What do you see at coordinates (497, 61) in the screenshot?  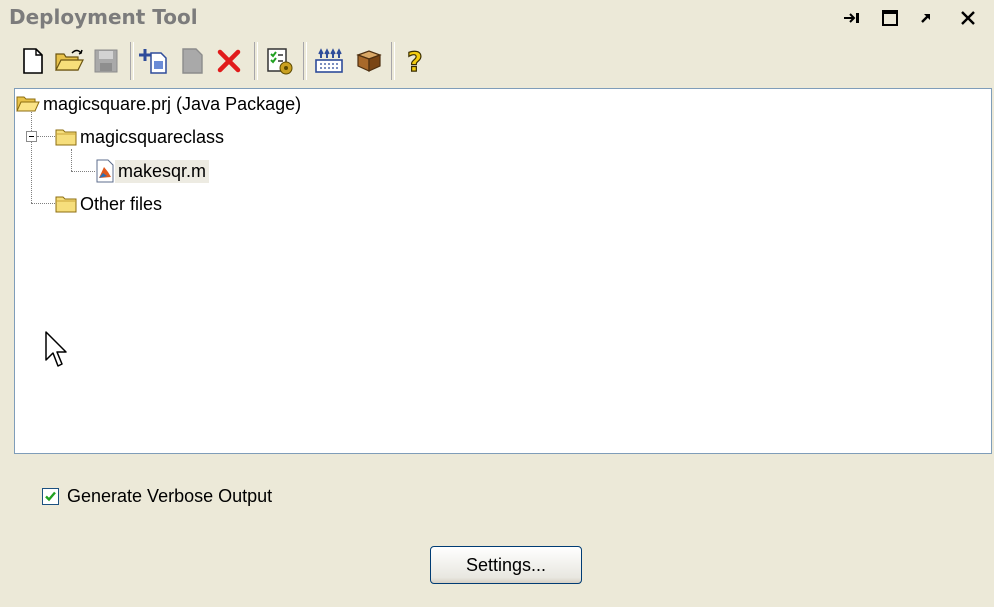 I see `toolbar: ?` at bounding box center [497, 61].